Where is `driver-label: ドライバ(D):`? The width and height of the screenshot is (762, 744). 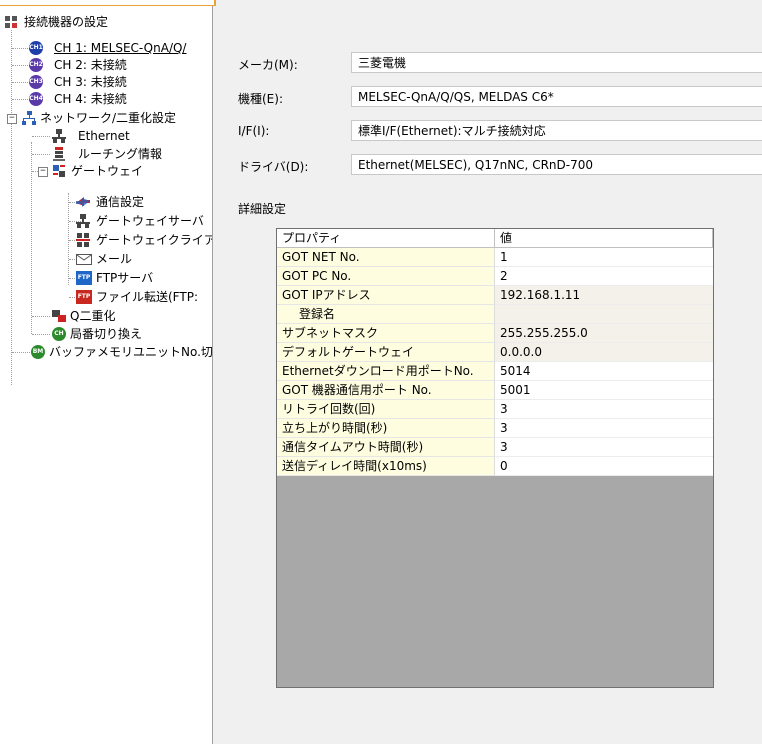
driver-label: ドライバ(D): is located at coordinates (273, 167).